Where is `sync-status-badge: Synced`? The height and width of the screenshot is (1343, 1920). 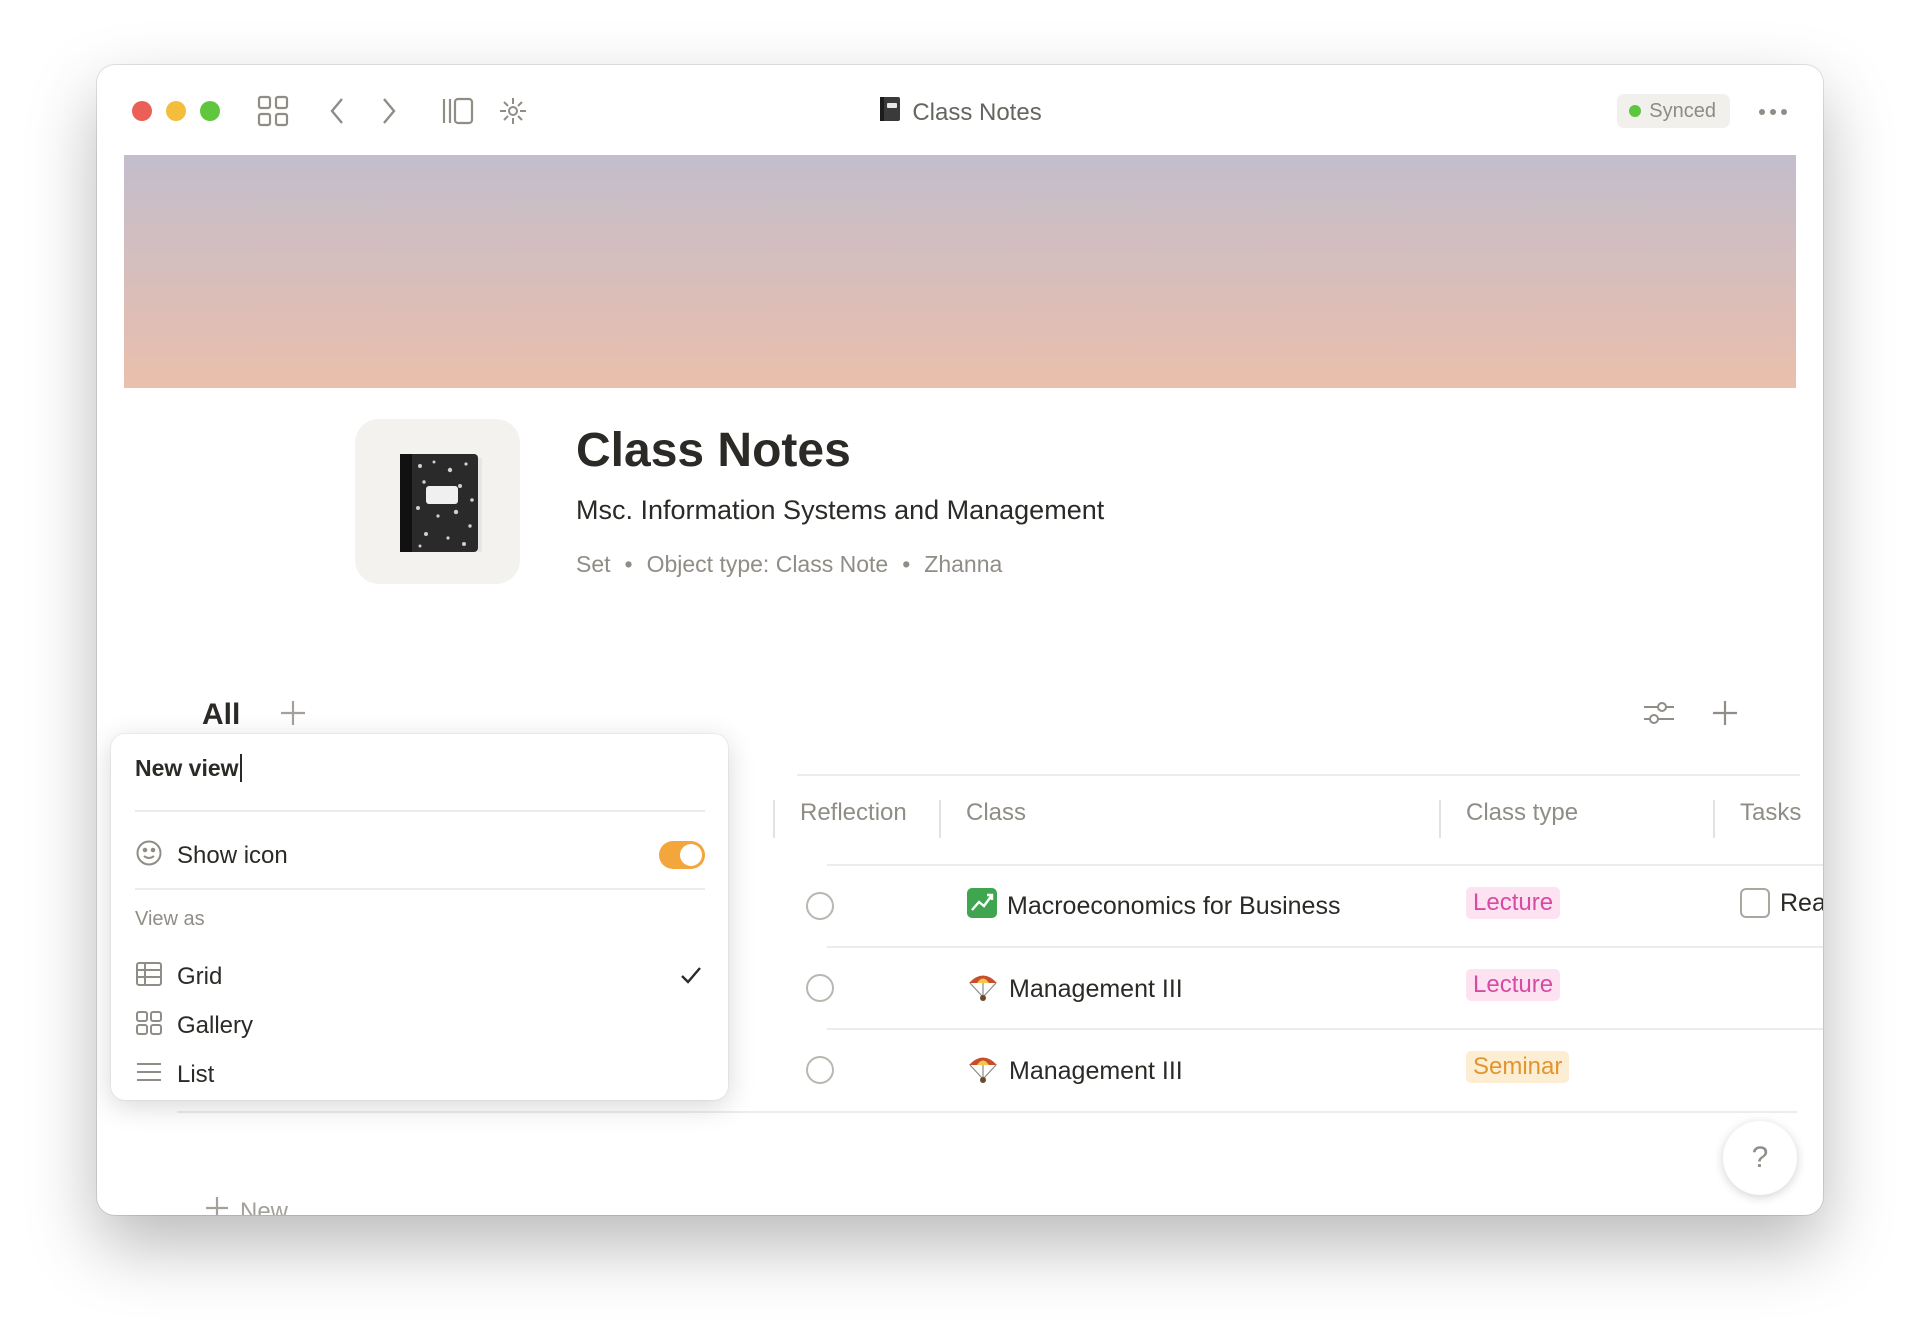 sync-status-badge: Synced is located at coordinates (1673, 111).